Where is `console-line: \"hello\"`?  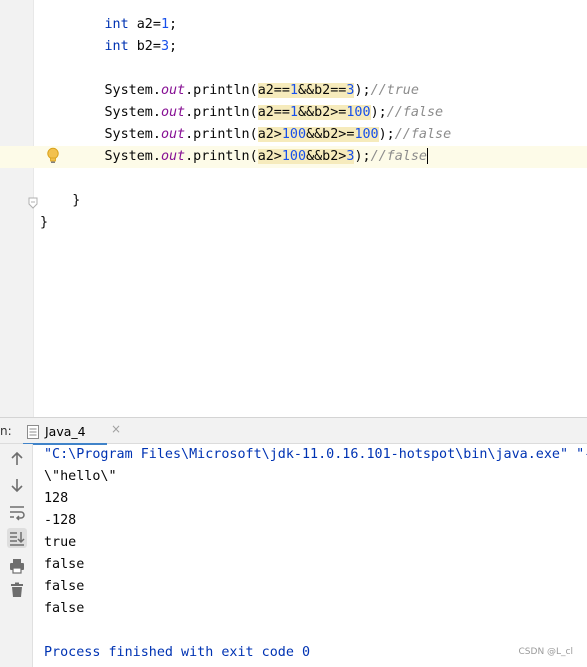
console-line: \"hello\" is located at coordinates (80, 476).